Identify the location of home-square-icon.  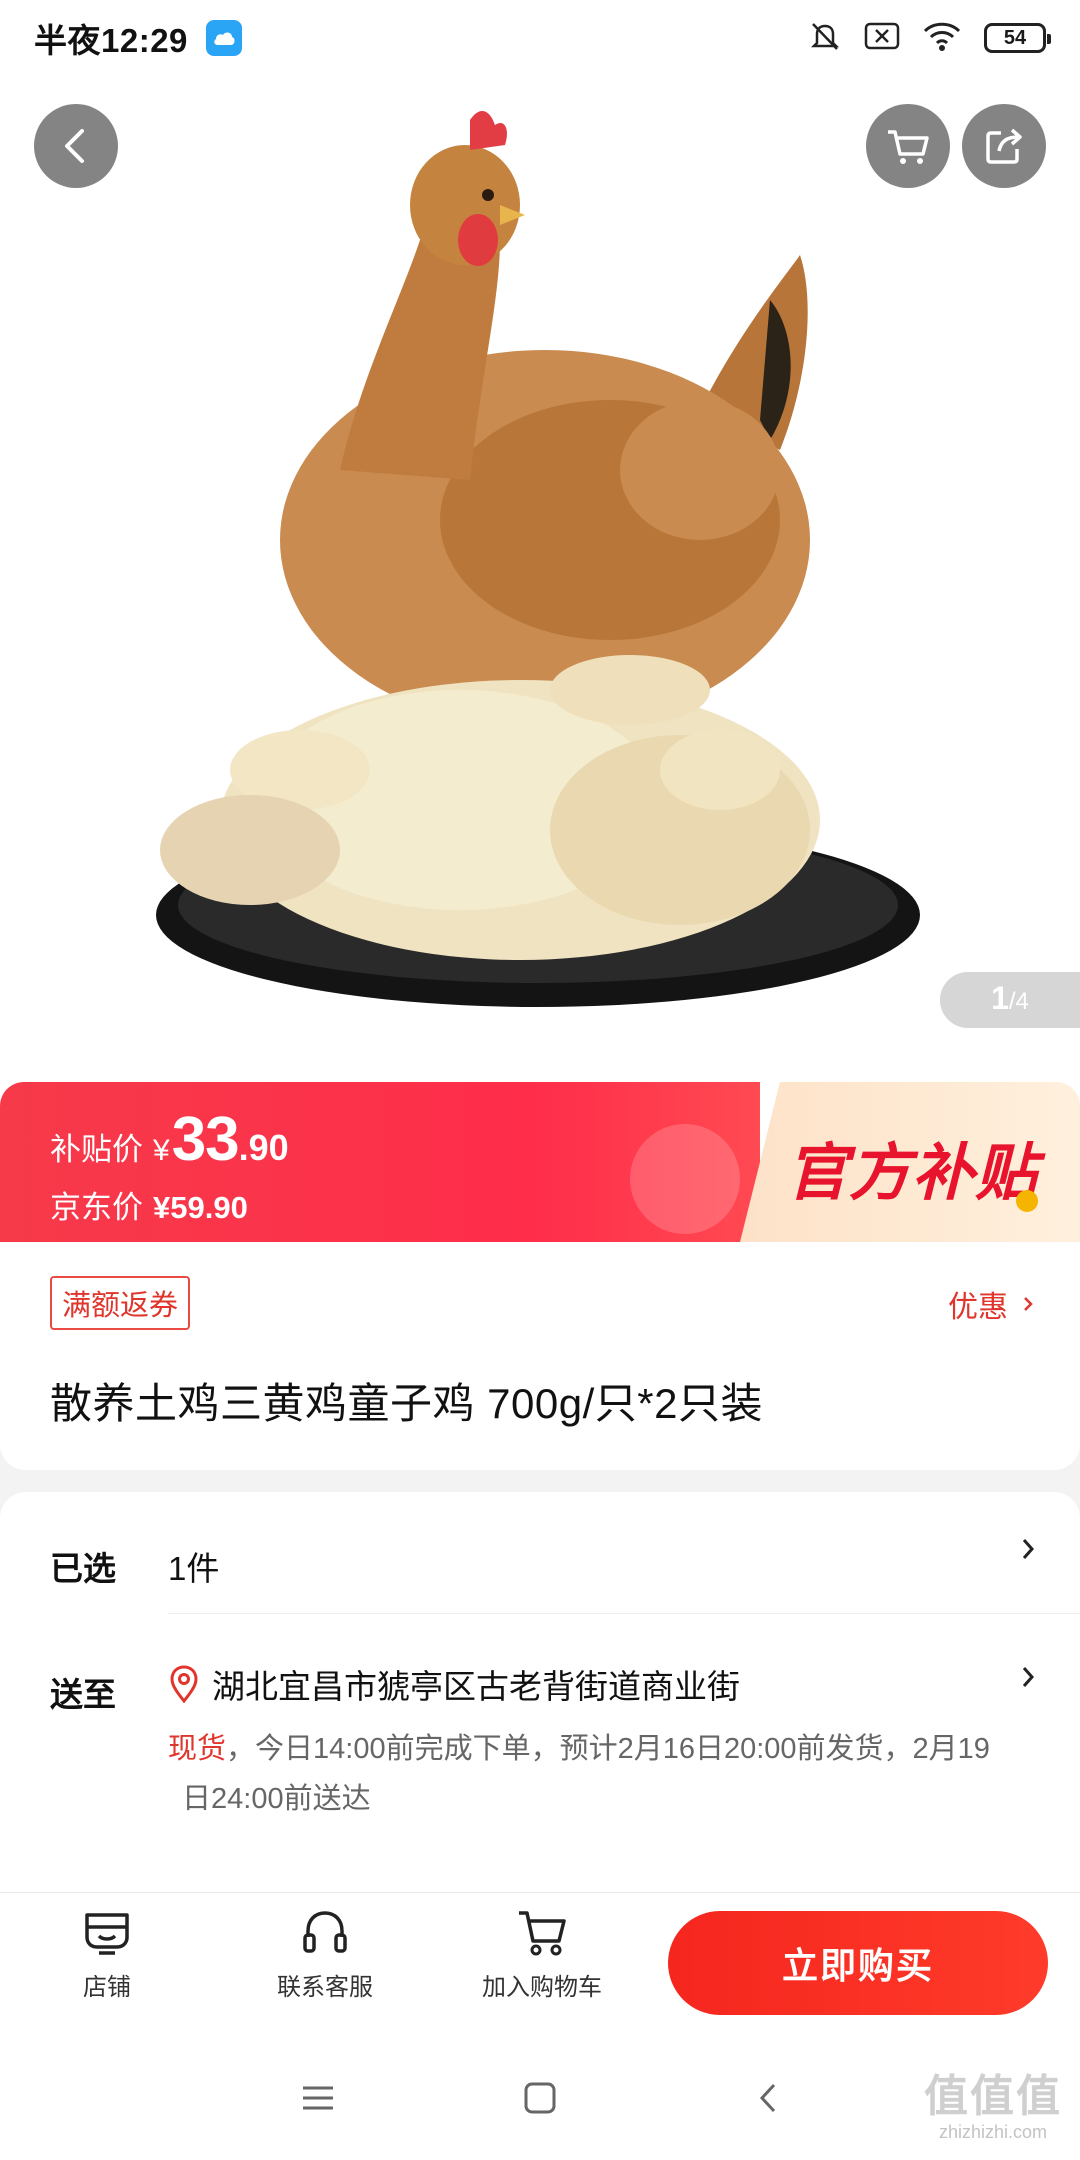
(540, 2098).